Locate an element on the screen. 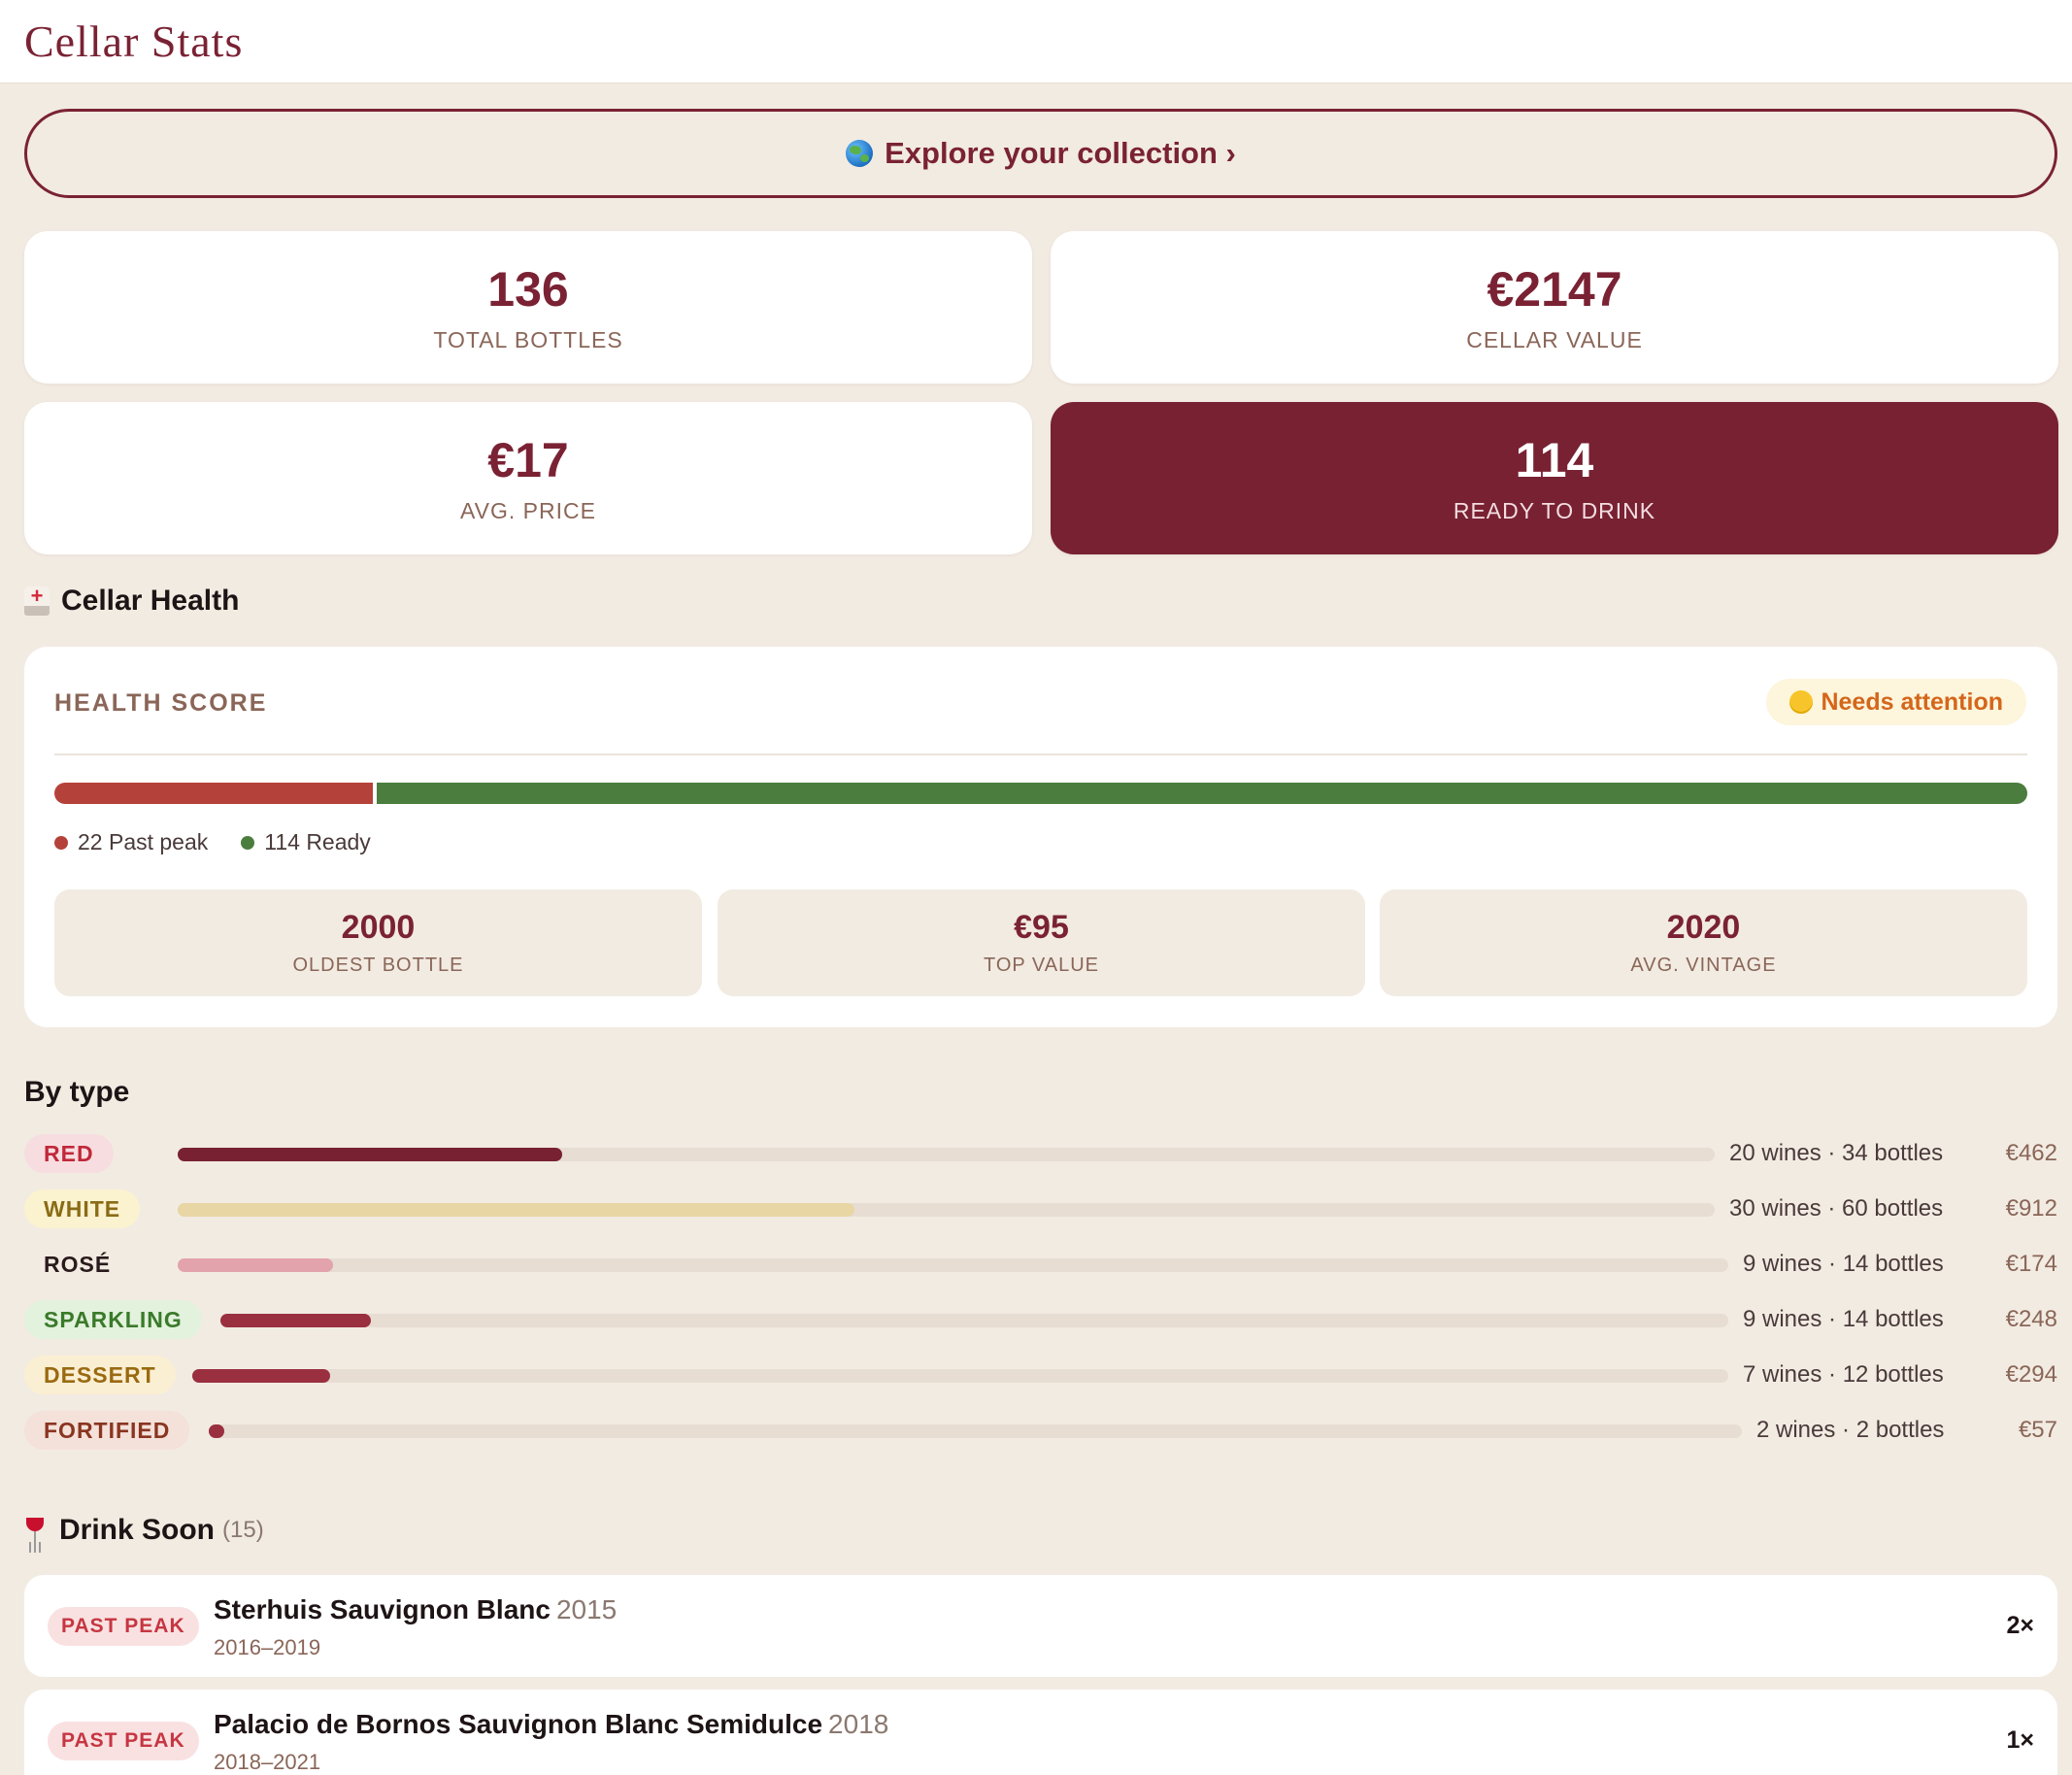 Image resolution: width=2072 pixels, height=1775 pixels. drink-soon-heading: Drink Soon (15) is located at coordinates (144, 1530).